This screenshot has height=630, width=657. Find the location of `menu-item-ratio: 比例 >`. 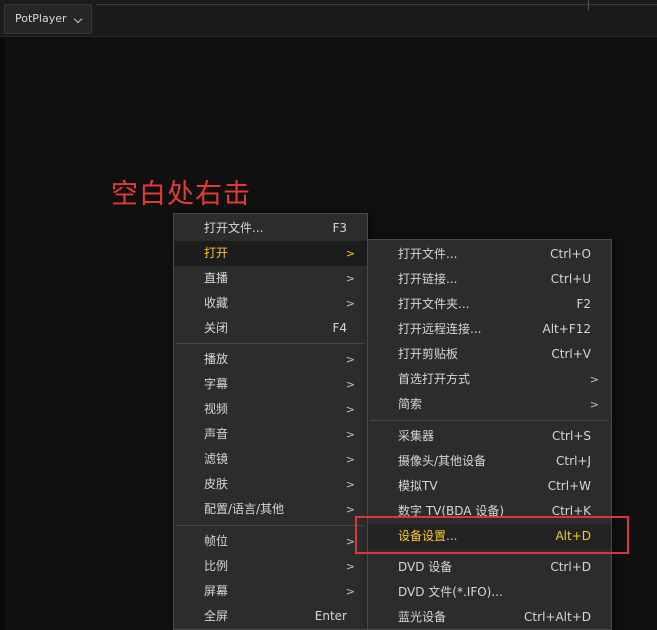

menu-item-ratio: 比例 > is located at coordinates (270, 566).